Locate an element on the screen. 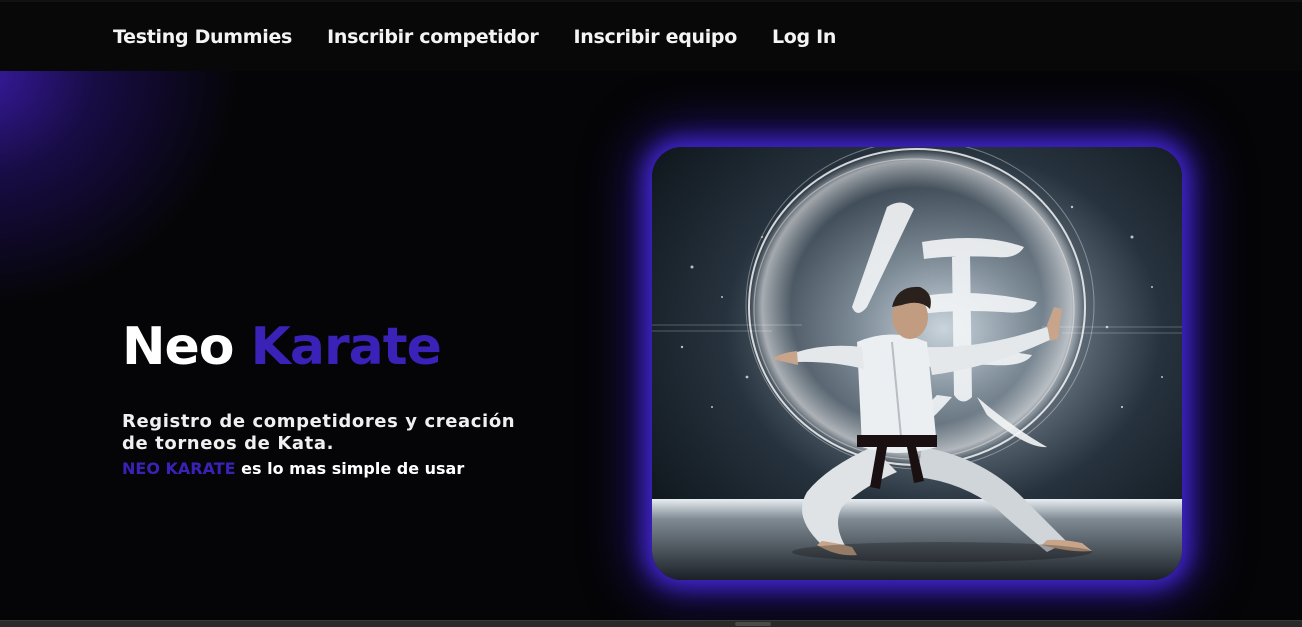 This screenshot has height=627, width=1302. hero-tagline-text: es lo mas simple de usar is located at coordinates (350, 468).